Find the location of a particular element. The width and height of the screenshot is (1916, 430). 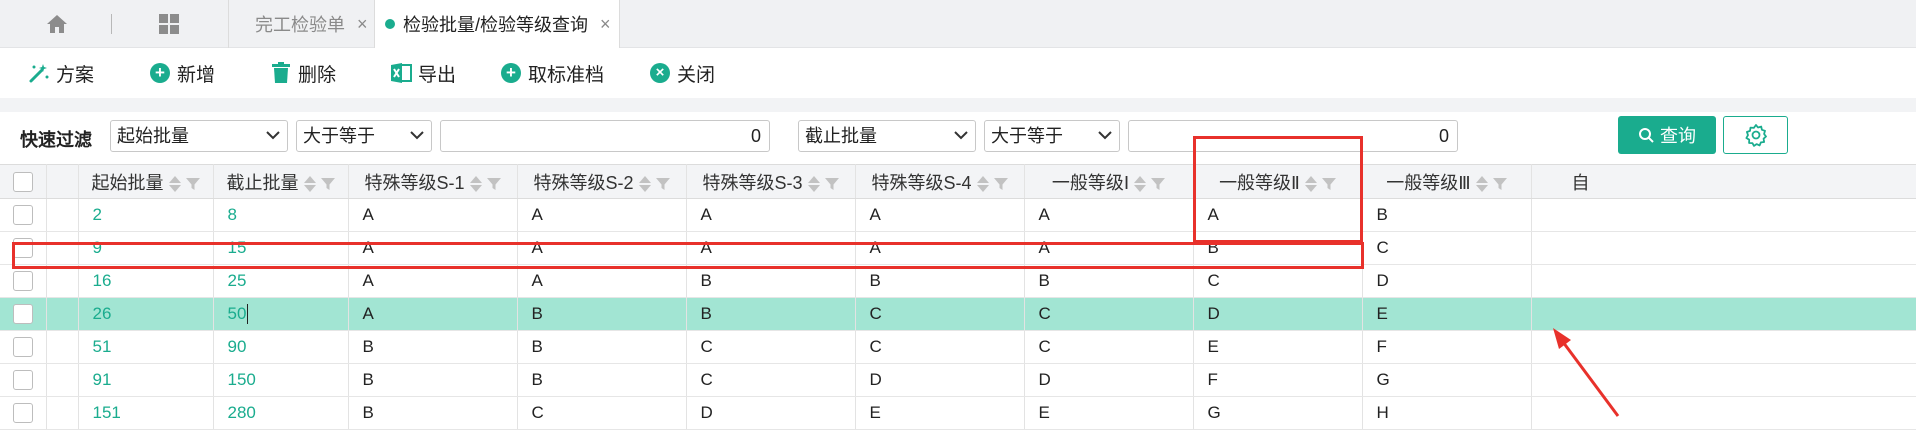

home-icon is located at coordinates (57, 24).